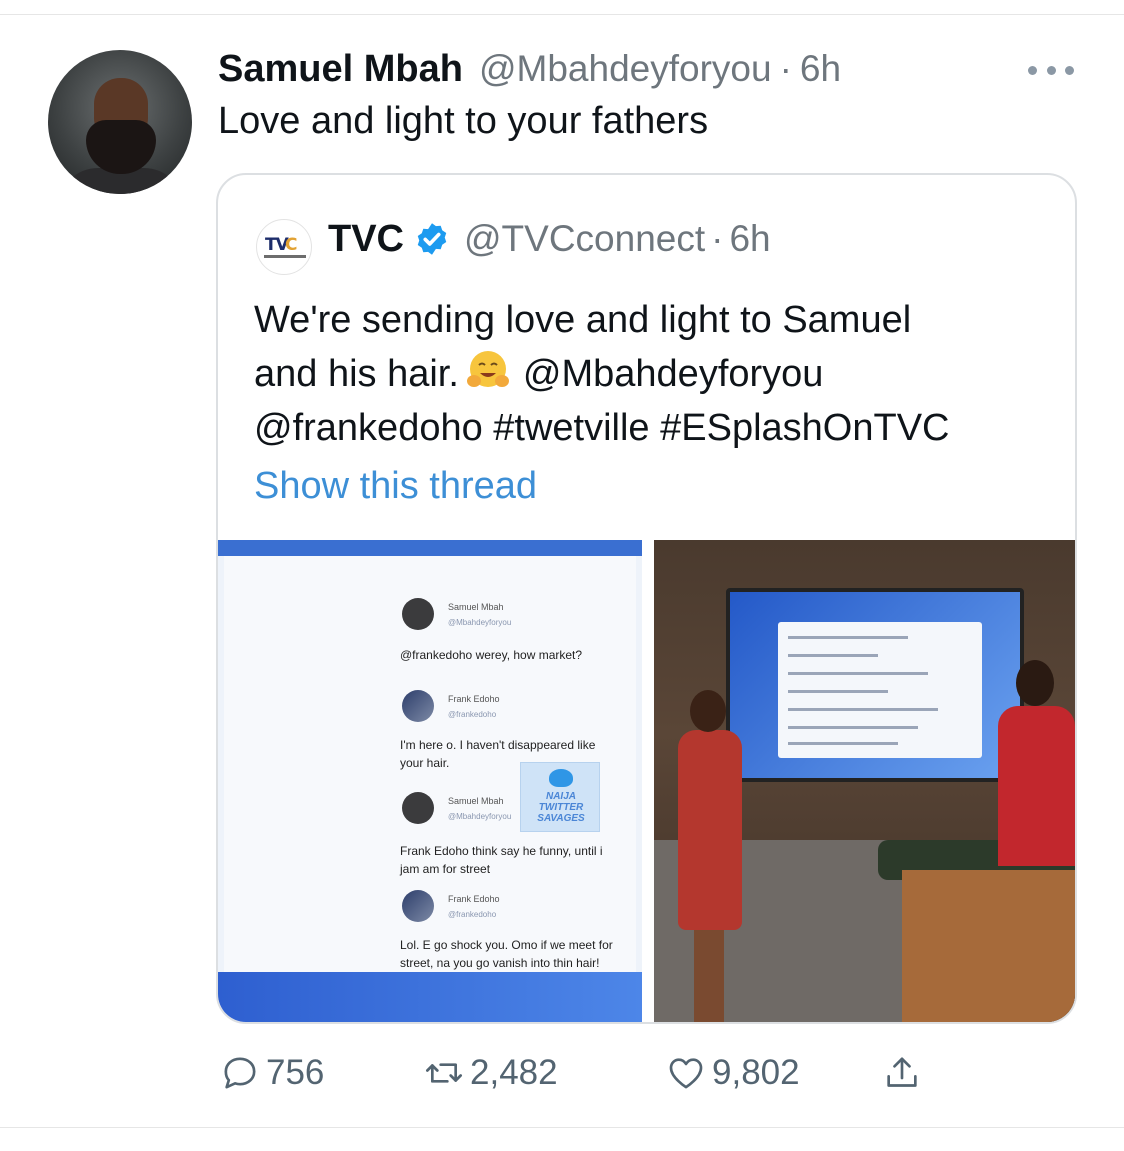 This screenshot has width=1124, height=1151. I want to click on like-button: 9,802, so click(733, 1073).